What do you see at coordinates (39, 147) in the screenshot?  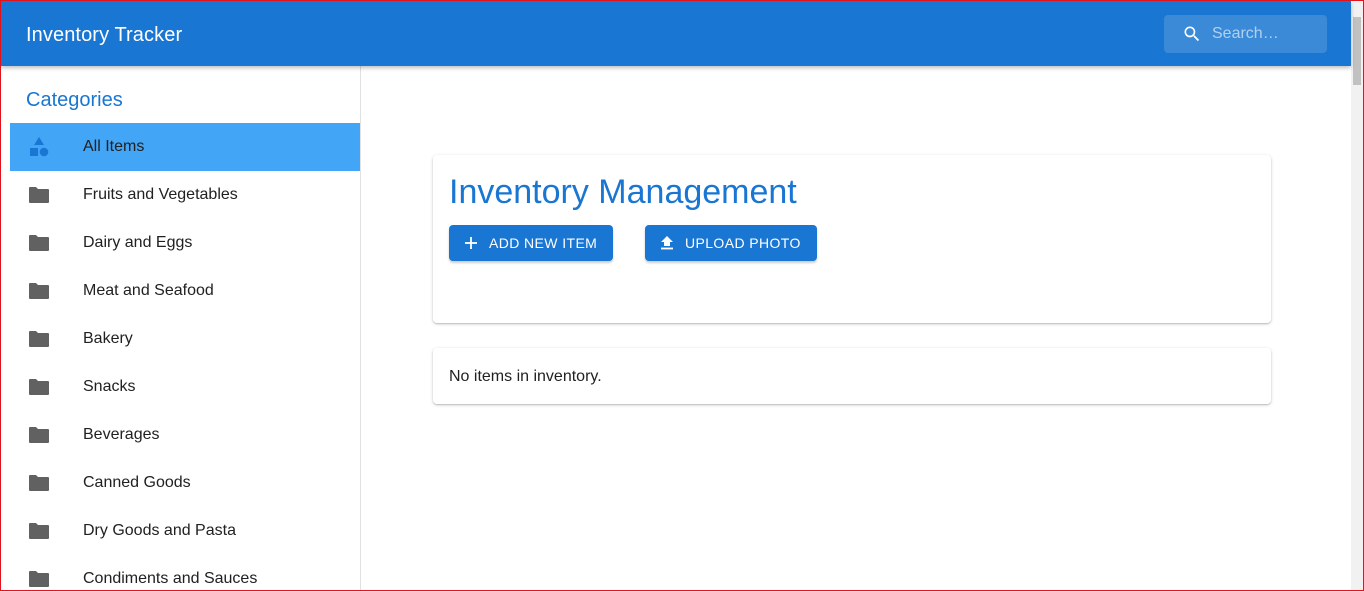 I see `category-shapes-icon` at bounding box center [39, 147].